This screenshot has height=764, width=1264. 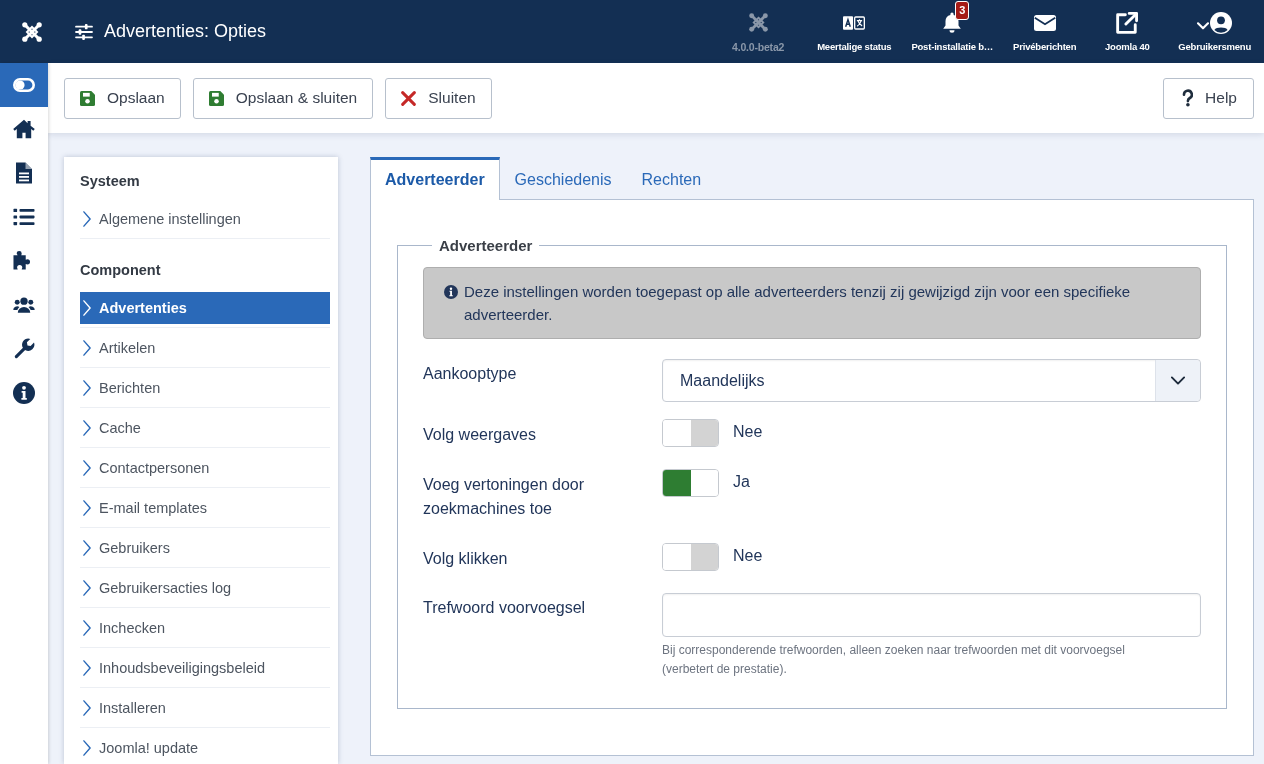 What do you see at coordinates (205, 668) in the screenshot?
I see `component-link: Inhoudsbeveiligingsbeleid` at bounding box center [205, 668].